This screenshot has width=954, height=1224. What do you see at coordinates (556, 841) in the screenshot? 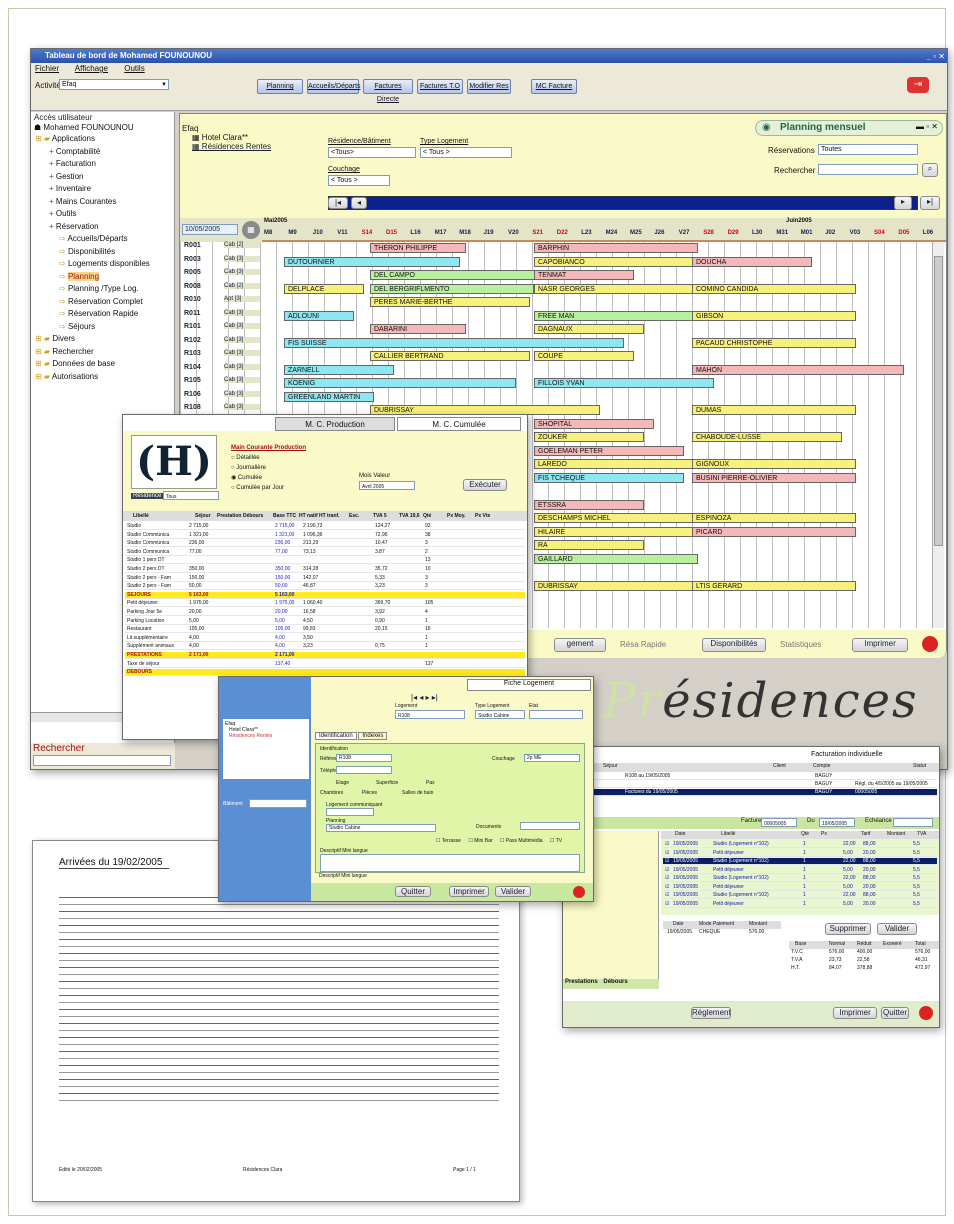
I see `check-tv: ☐ TV` at bounding box center [556, 841].